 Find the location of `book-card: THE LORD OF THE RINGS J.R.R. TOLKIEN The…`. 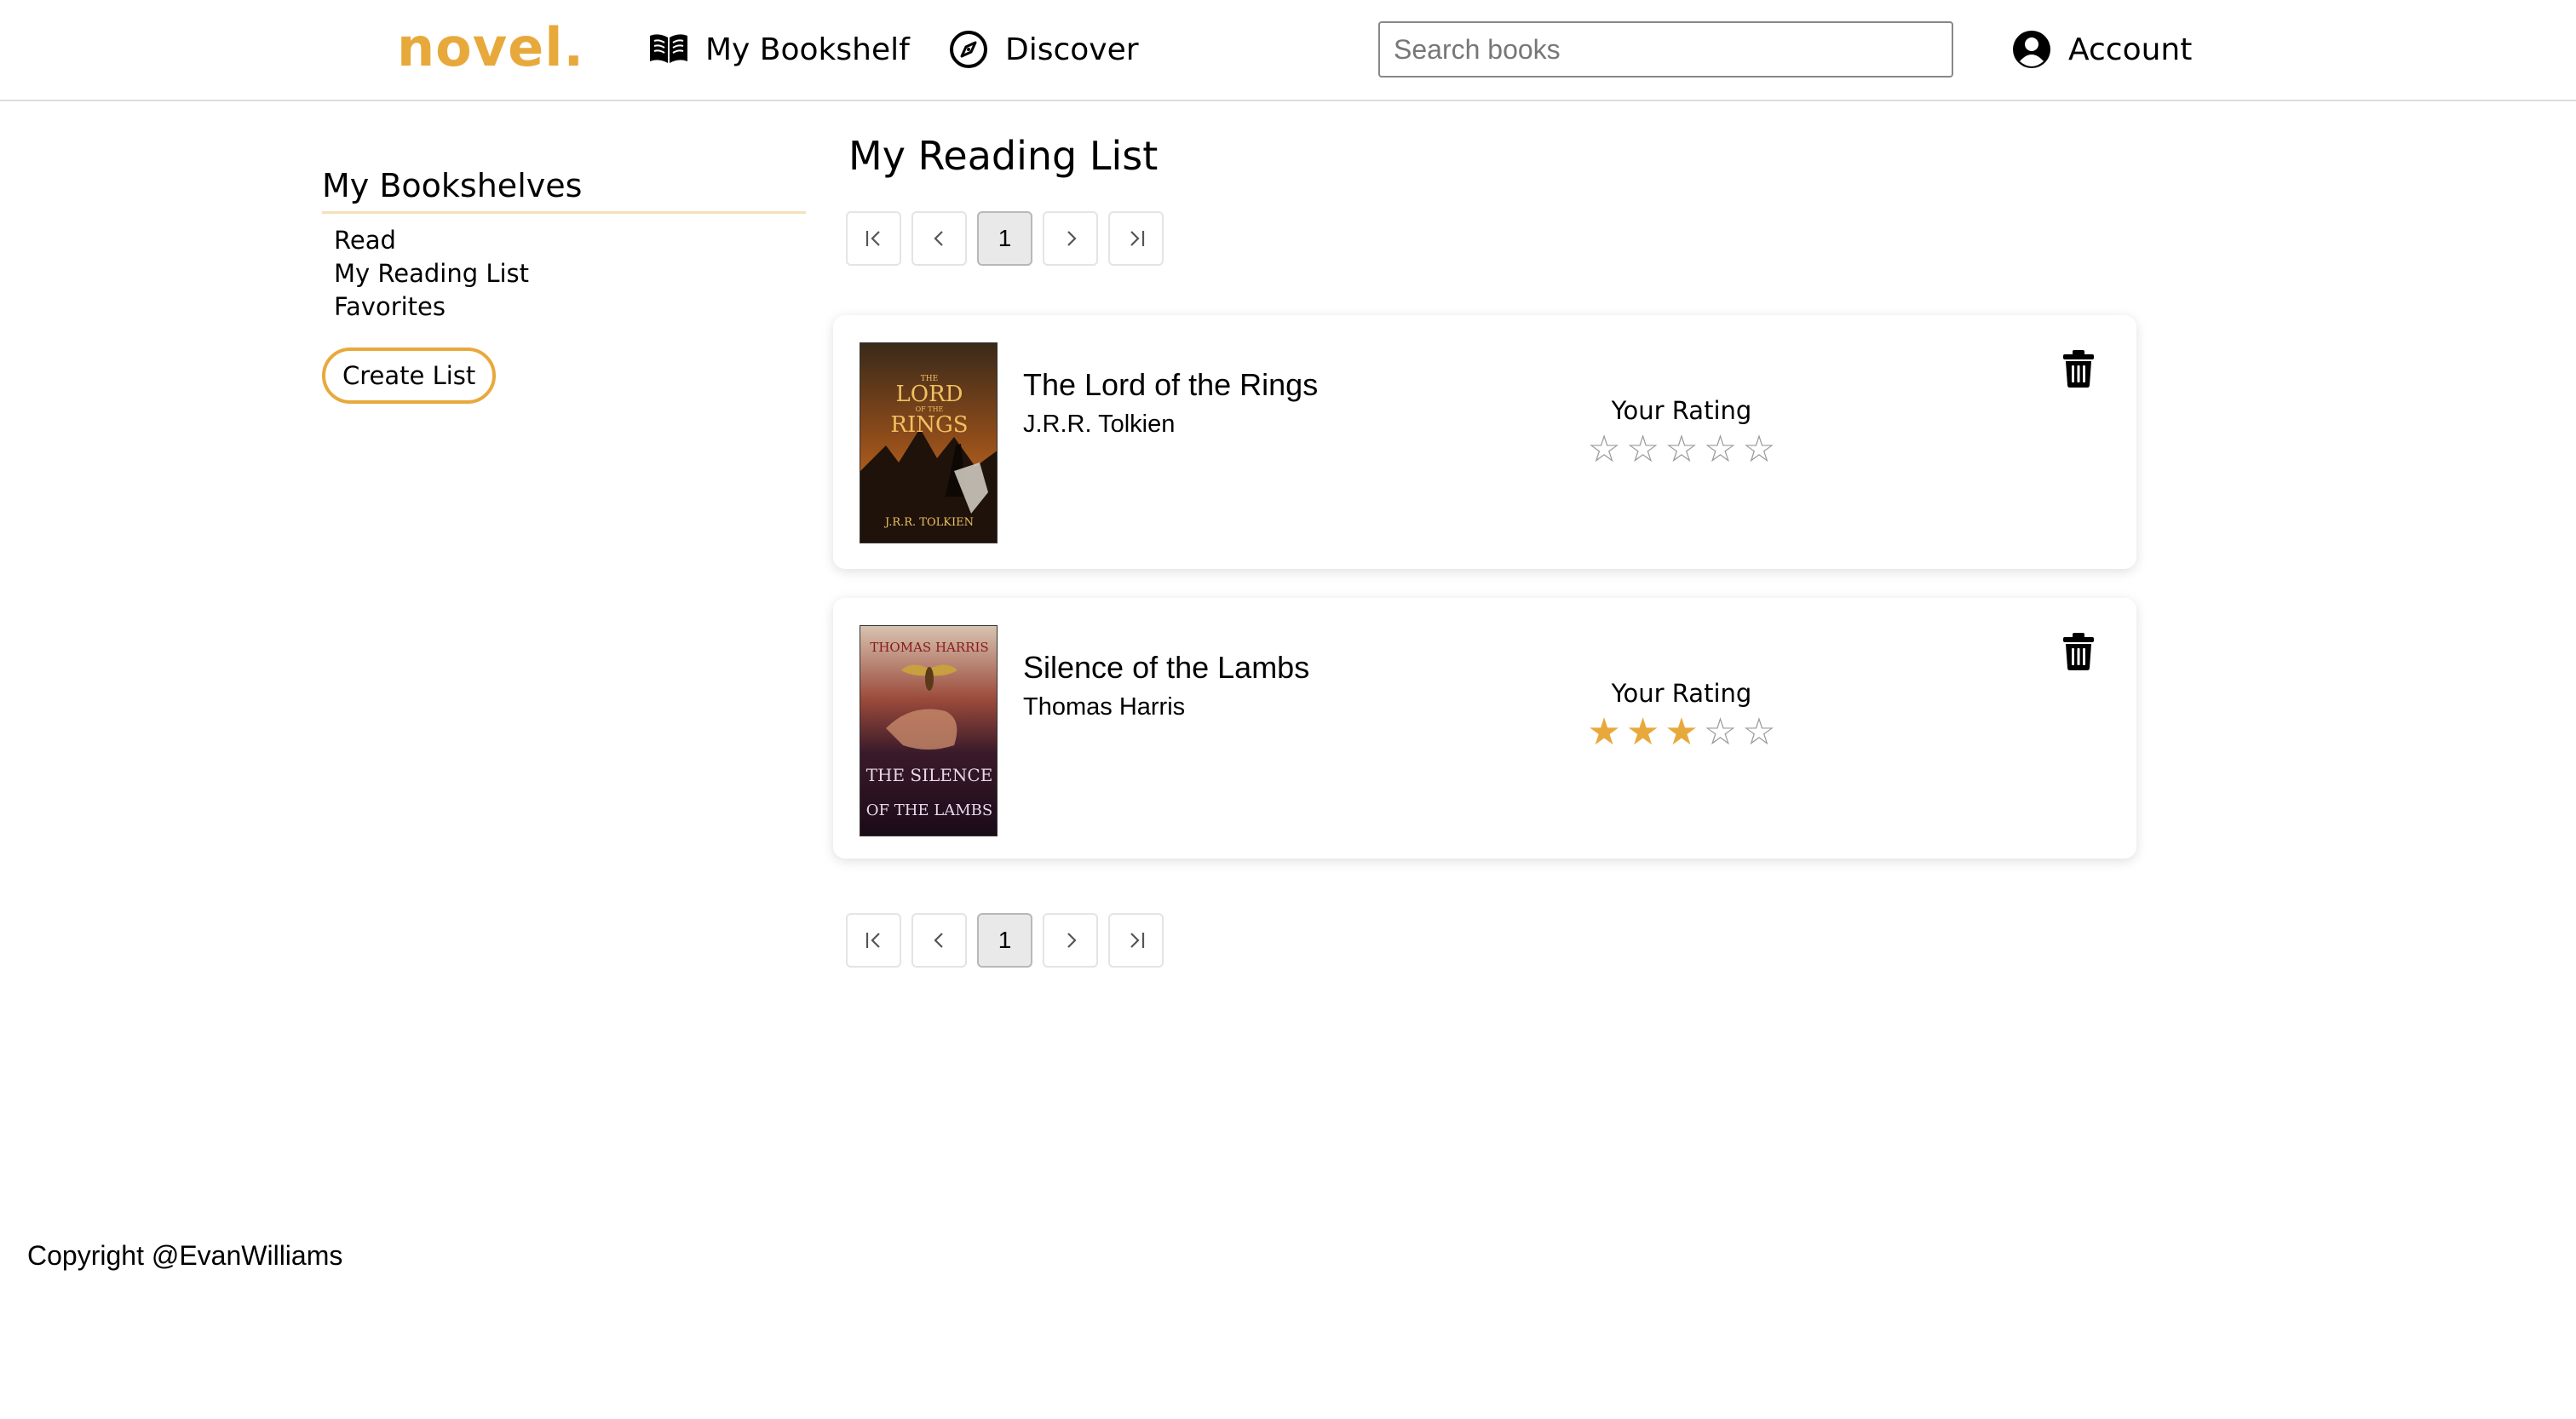

book-card: THE LORD OF THE RINGS J.R.R. TOLKIEN The… is located at coordinates (1485, 442).